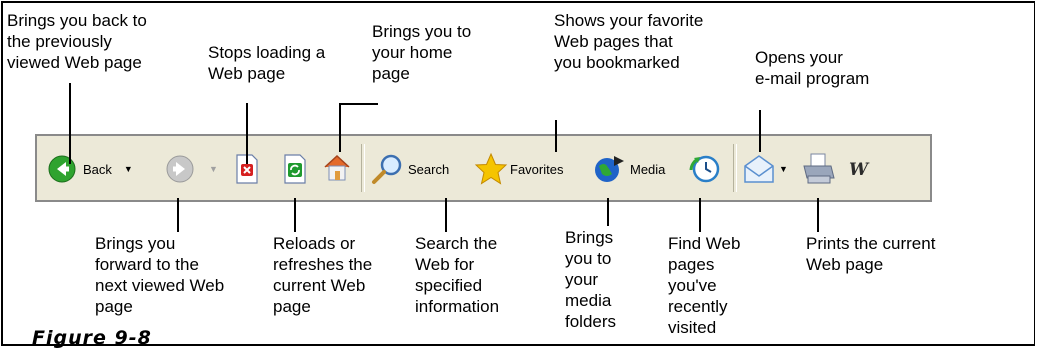 The width and height of the screenshot is (1039, 349). What do you see at coordinates (704, 285) in the screenshot?
I see `caption-history: Find Web pages you've recently visited` at bounding box center [704, 285].